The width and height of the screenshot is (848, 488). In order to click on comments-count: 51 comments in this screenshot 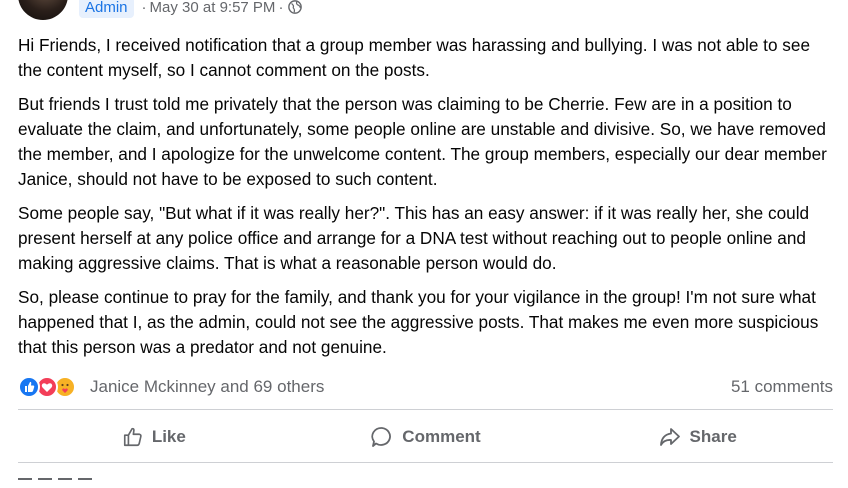, I will do `click(782, 387)`.